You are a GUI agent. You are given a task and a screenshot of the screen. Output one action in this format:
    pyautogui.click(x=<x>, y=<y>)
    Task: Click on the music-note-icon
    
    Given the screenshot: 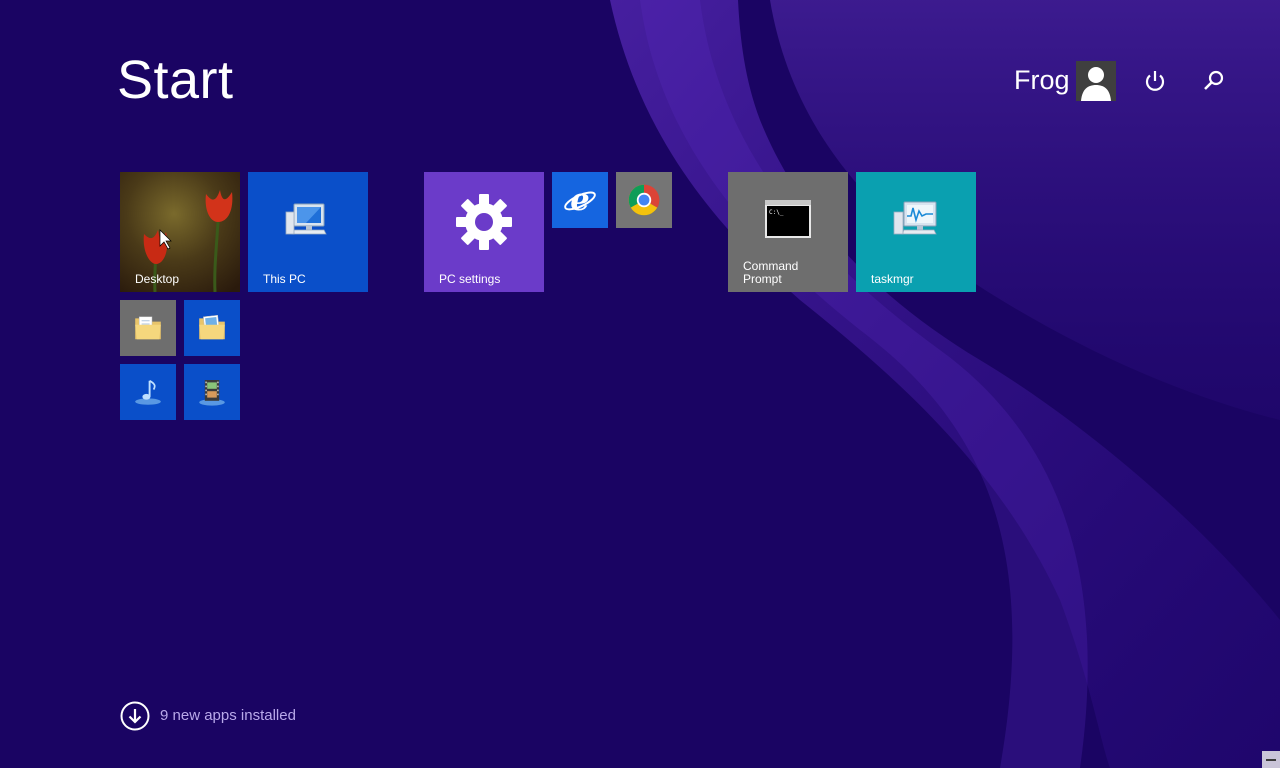 What is the action you would take?
    pyautogui.click(x=148, y=392)
    